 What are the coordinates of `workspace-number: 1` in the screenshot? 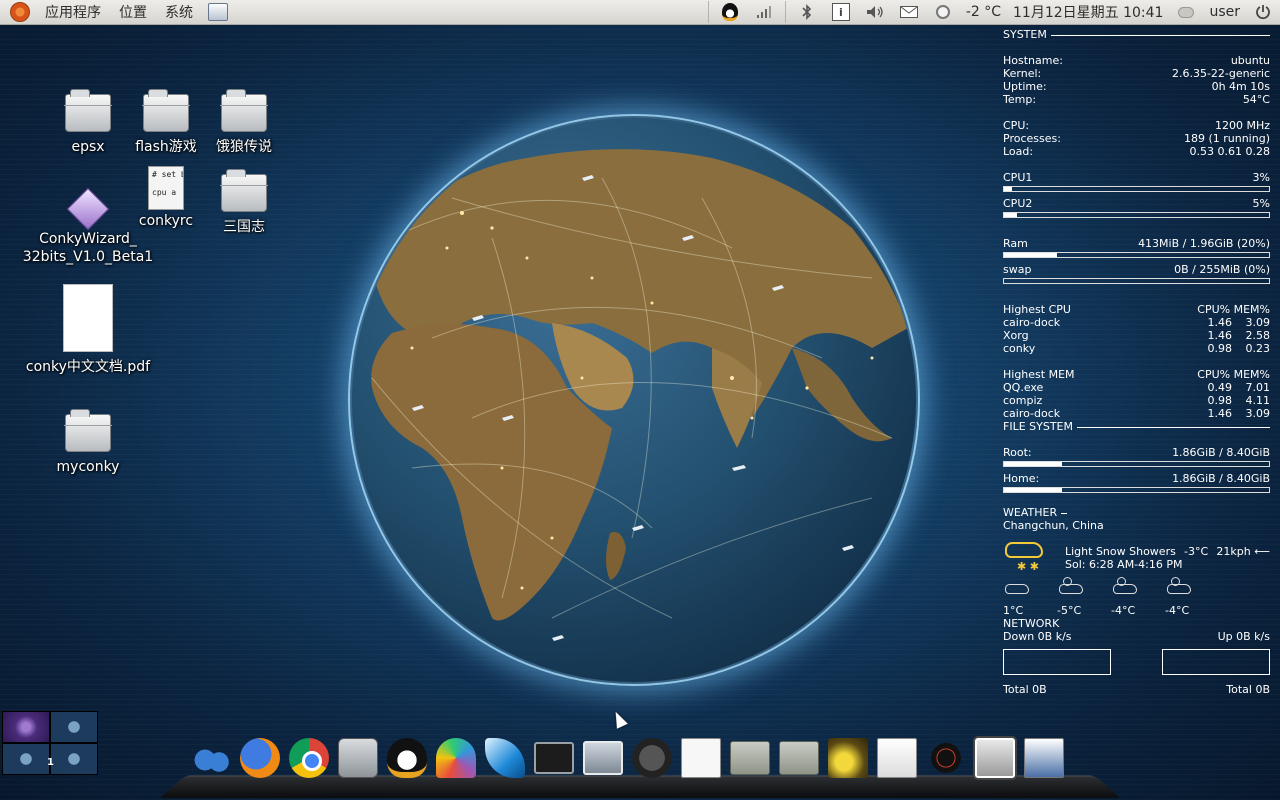 It's located at (50, 762).